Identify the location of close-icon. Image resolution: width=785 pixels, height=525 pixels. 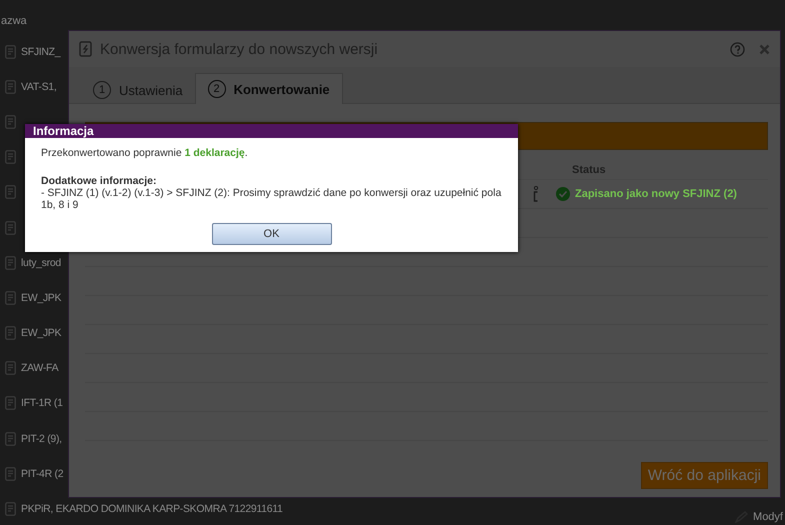
(764, 49).